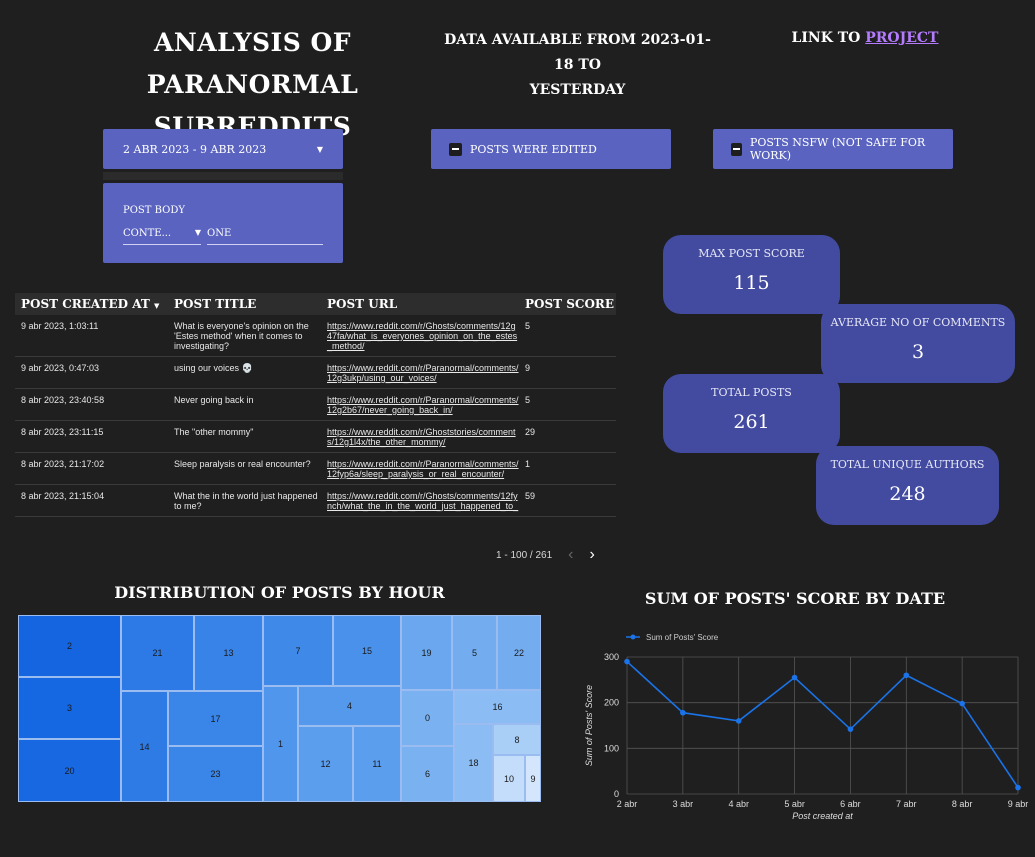  What do you see at coordinates (519, 652) in the screenshot?
I see `treemap-tile: 22` at bounding box center [519, 652].